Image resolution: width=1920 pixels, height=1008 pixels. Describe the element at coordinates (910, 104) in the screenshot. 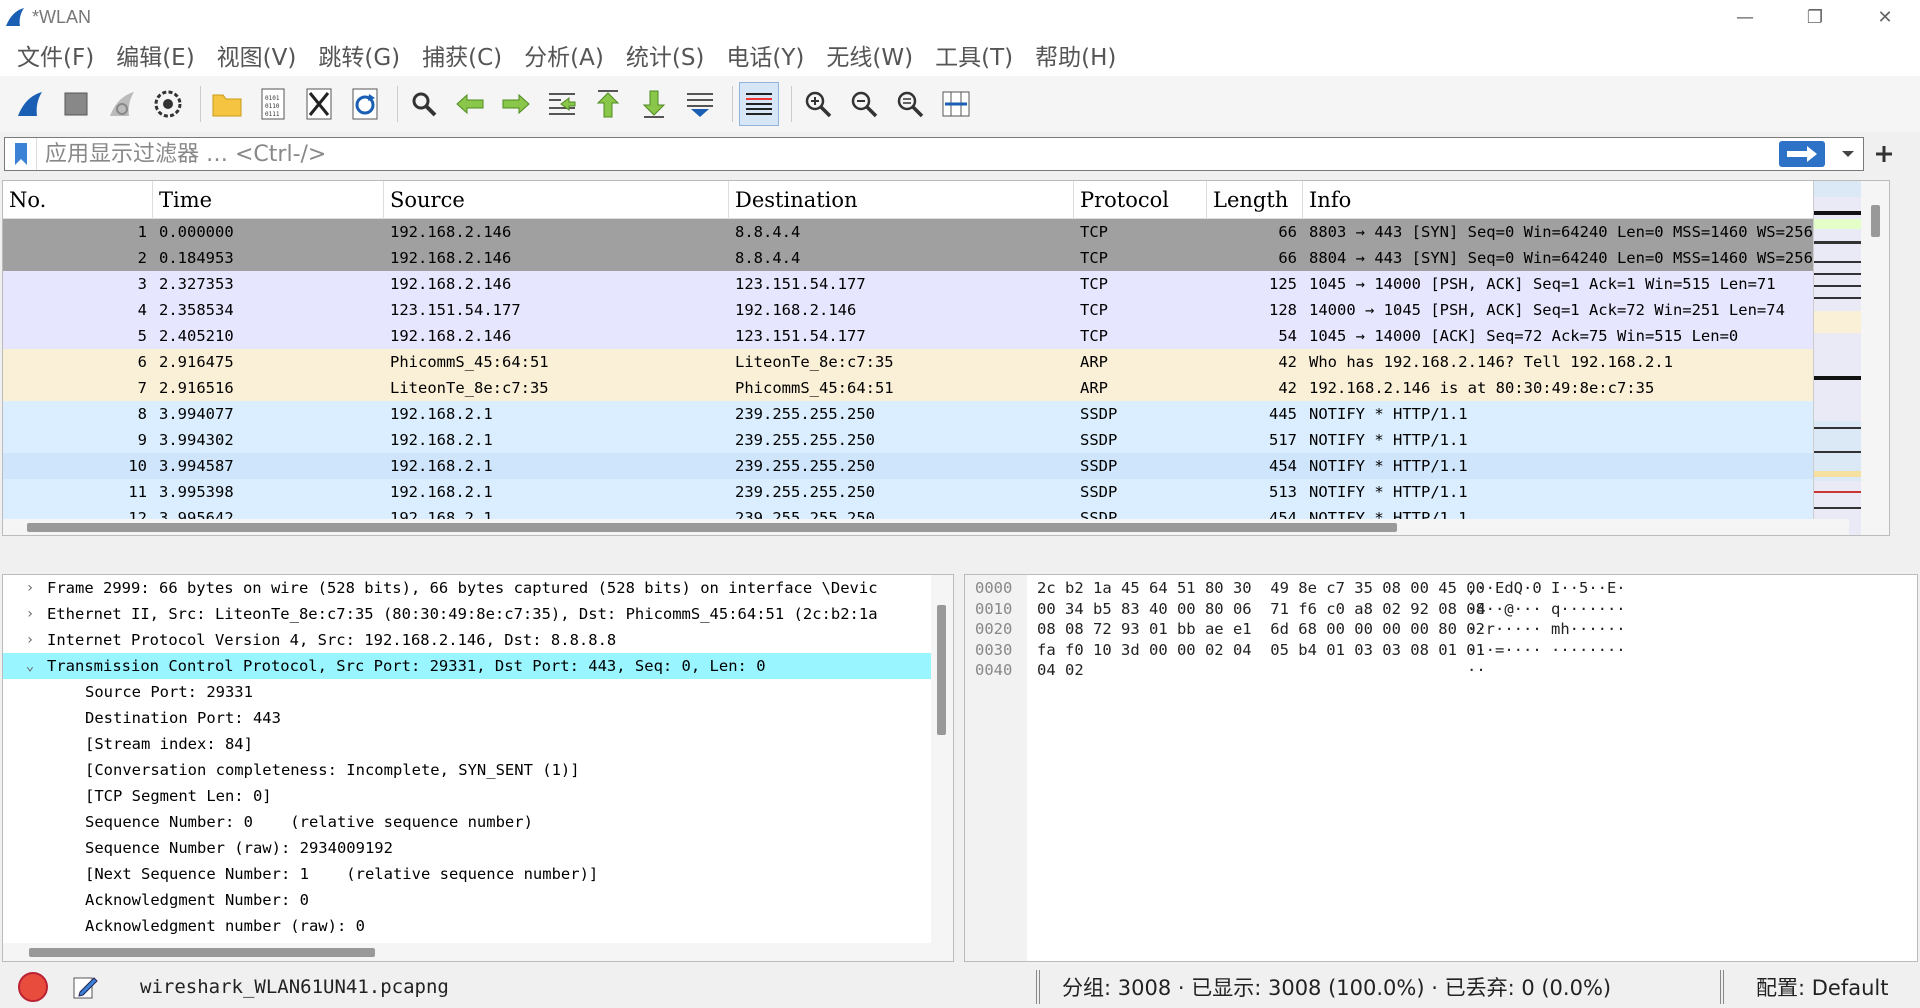

I see `normal-size-button` at that location.